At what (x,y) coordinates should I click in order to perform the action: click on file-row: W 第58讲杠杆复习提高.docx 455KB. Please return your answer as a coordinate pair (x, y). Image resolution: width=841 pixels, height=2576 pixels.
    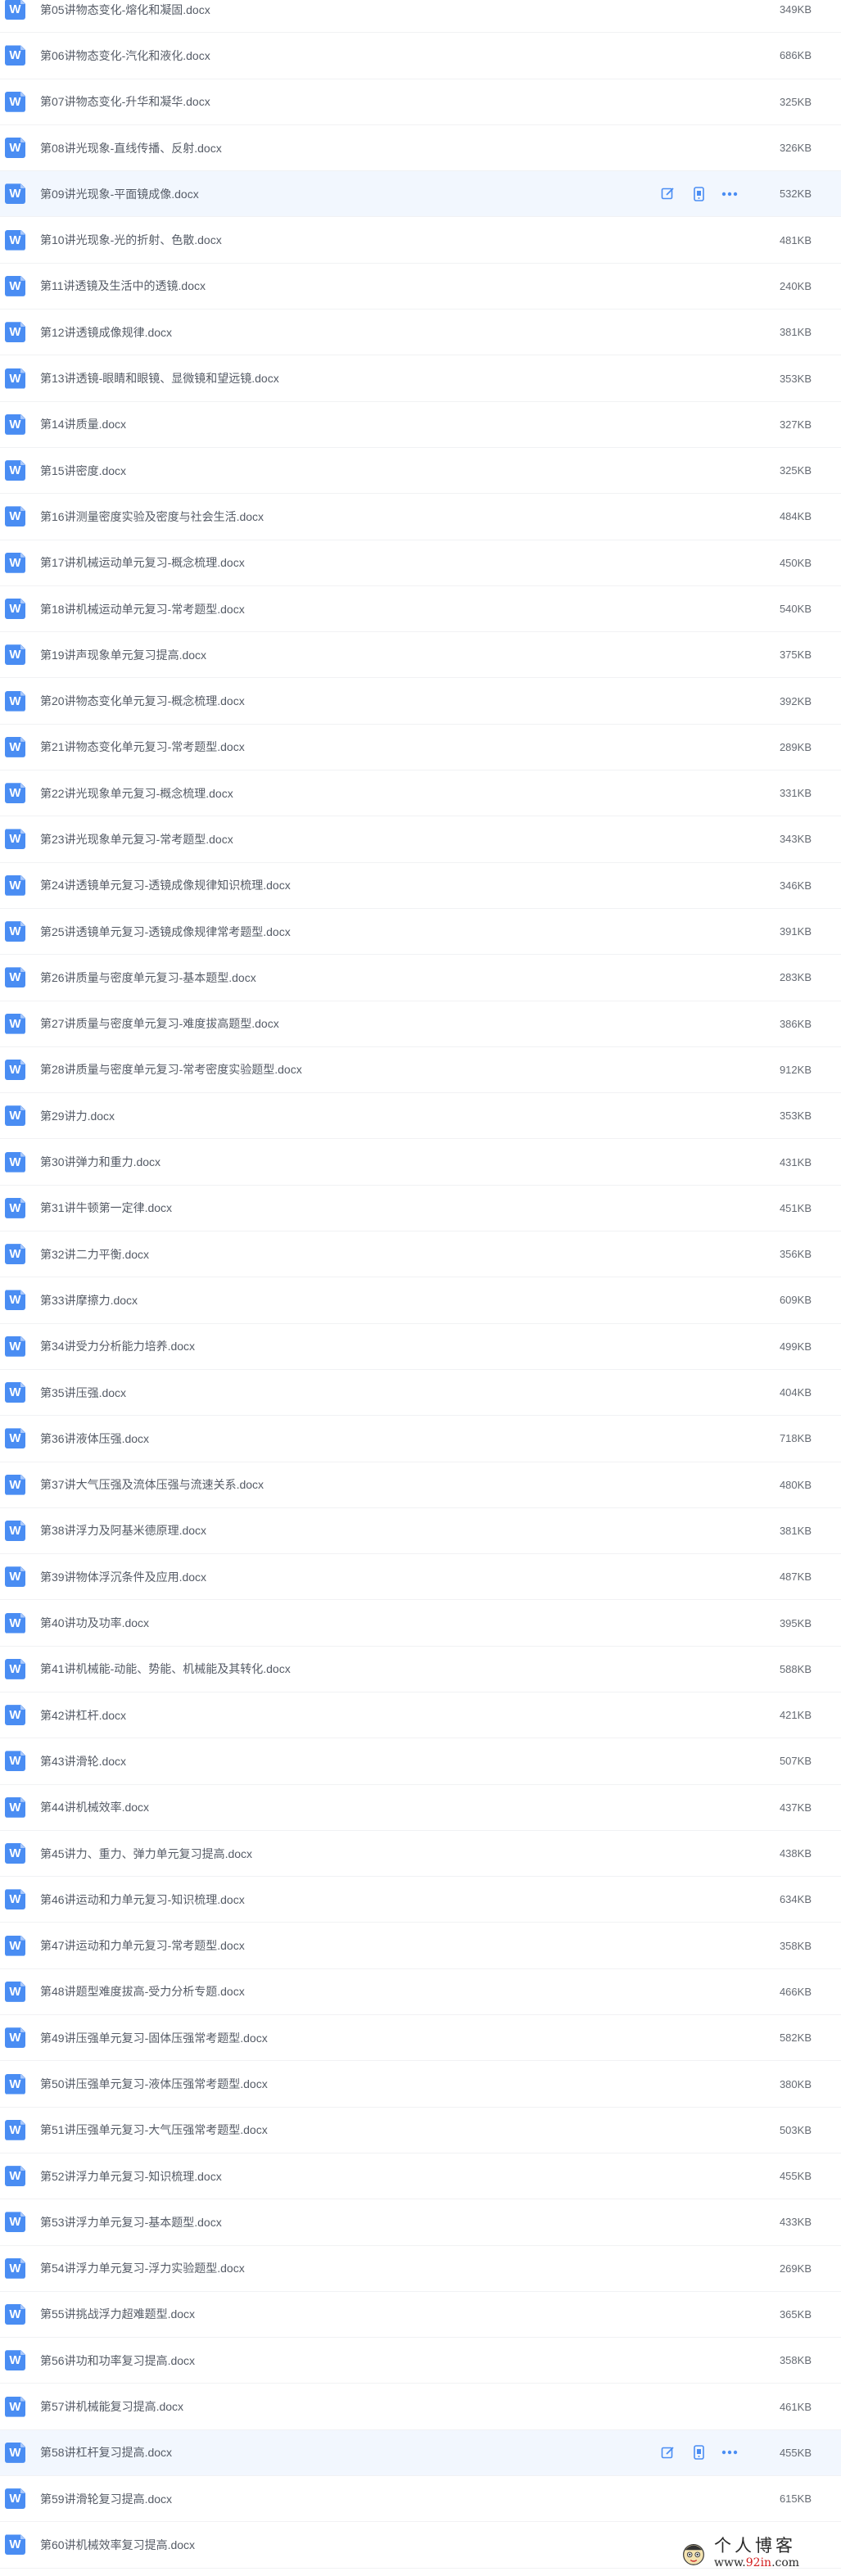
    Looking at the image, I should click on (420, 2453).